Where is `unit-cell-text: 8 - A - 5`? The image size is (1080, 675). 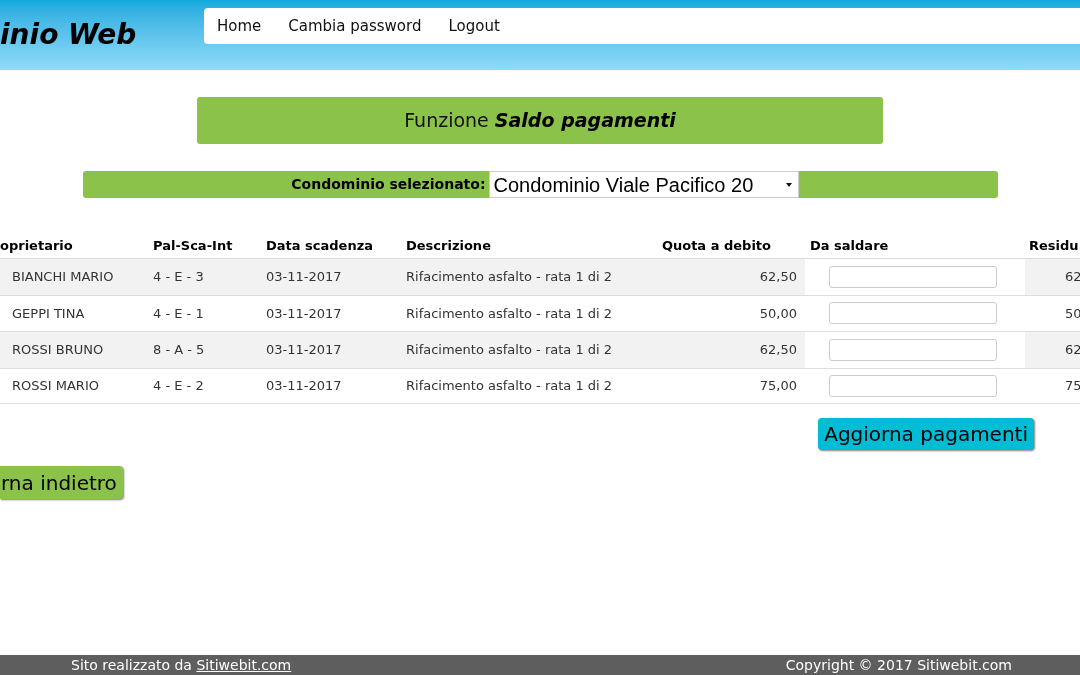 unit-cell-text: 8 - A - 5 is located at coordinates (179, 350).